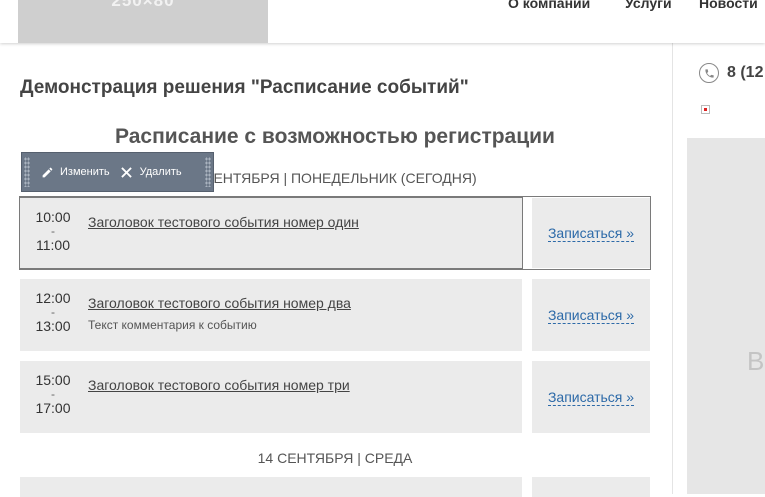 The width and height of the screenshot is (765, 497). I want to click on event-action-cell, so click(591, 487).